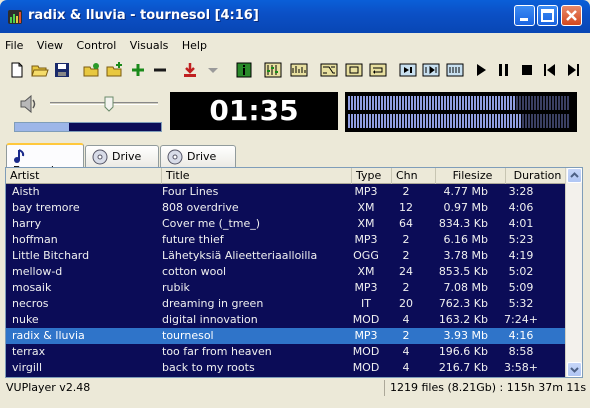  What do you see at coordinates (244, 70) in the screenshot?
I see `info-icon` at bounding box center [244, 70].